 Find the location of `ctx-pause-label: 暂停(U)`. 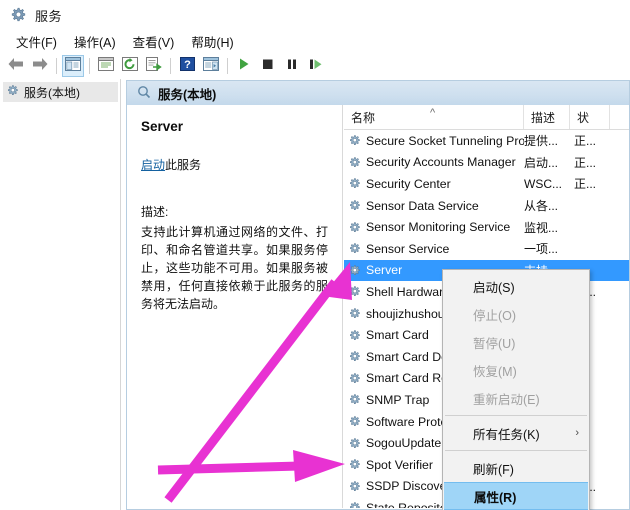

ctx-pause-label: 暂停(U) is located at coordinates (494, 343).